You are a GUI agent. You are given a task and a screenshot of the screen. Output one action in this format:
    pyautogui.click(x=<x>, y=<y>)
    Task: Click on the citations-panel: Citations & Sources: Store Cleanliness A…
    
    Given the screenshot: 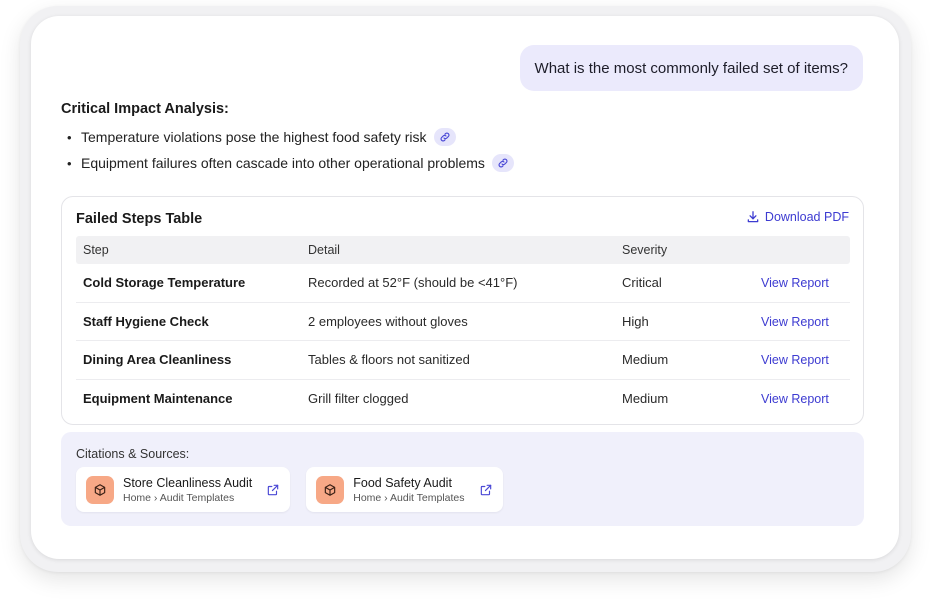 What is the action you would take?
    pyautogui.click(x=462, y=479)
    